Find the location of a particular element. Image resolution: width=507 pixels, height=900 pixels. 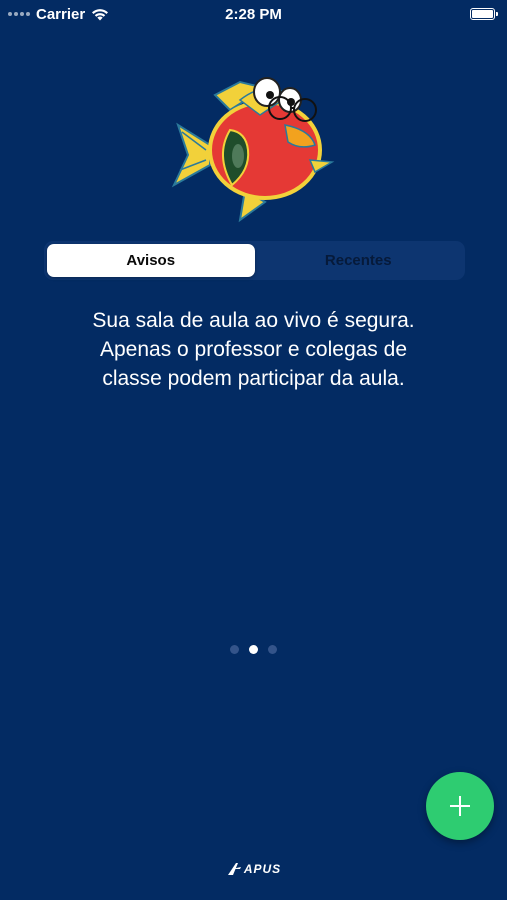

page-indicator is located at coordinates (253, 649).